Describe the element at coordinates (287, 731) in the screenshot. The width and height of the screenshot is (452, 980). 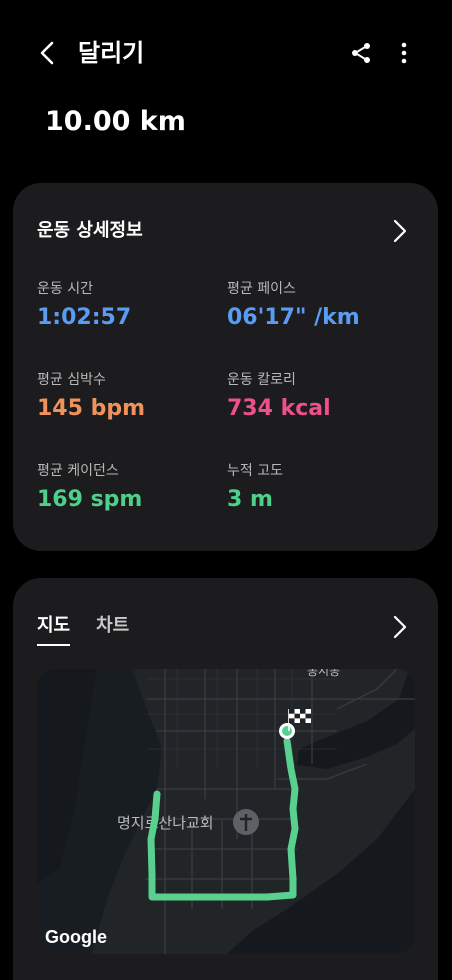
I see `start-marker-icon` at that location.